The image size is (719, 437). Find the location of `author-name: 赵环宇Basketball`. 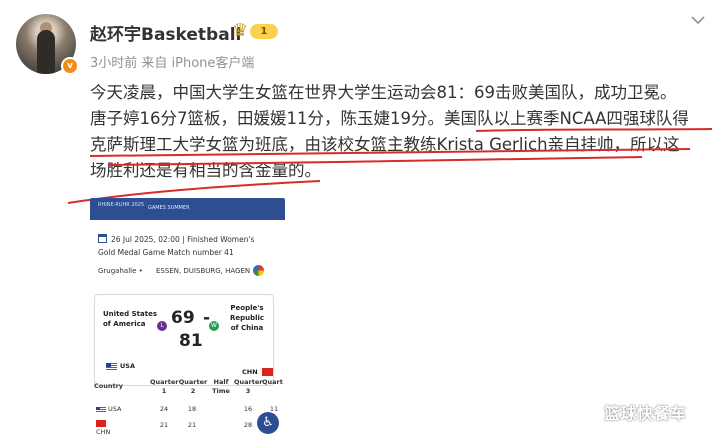

author-name: 赵环宇Basketball is located at coordinates (165, 32).